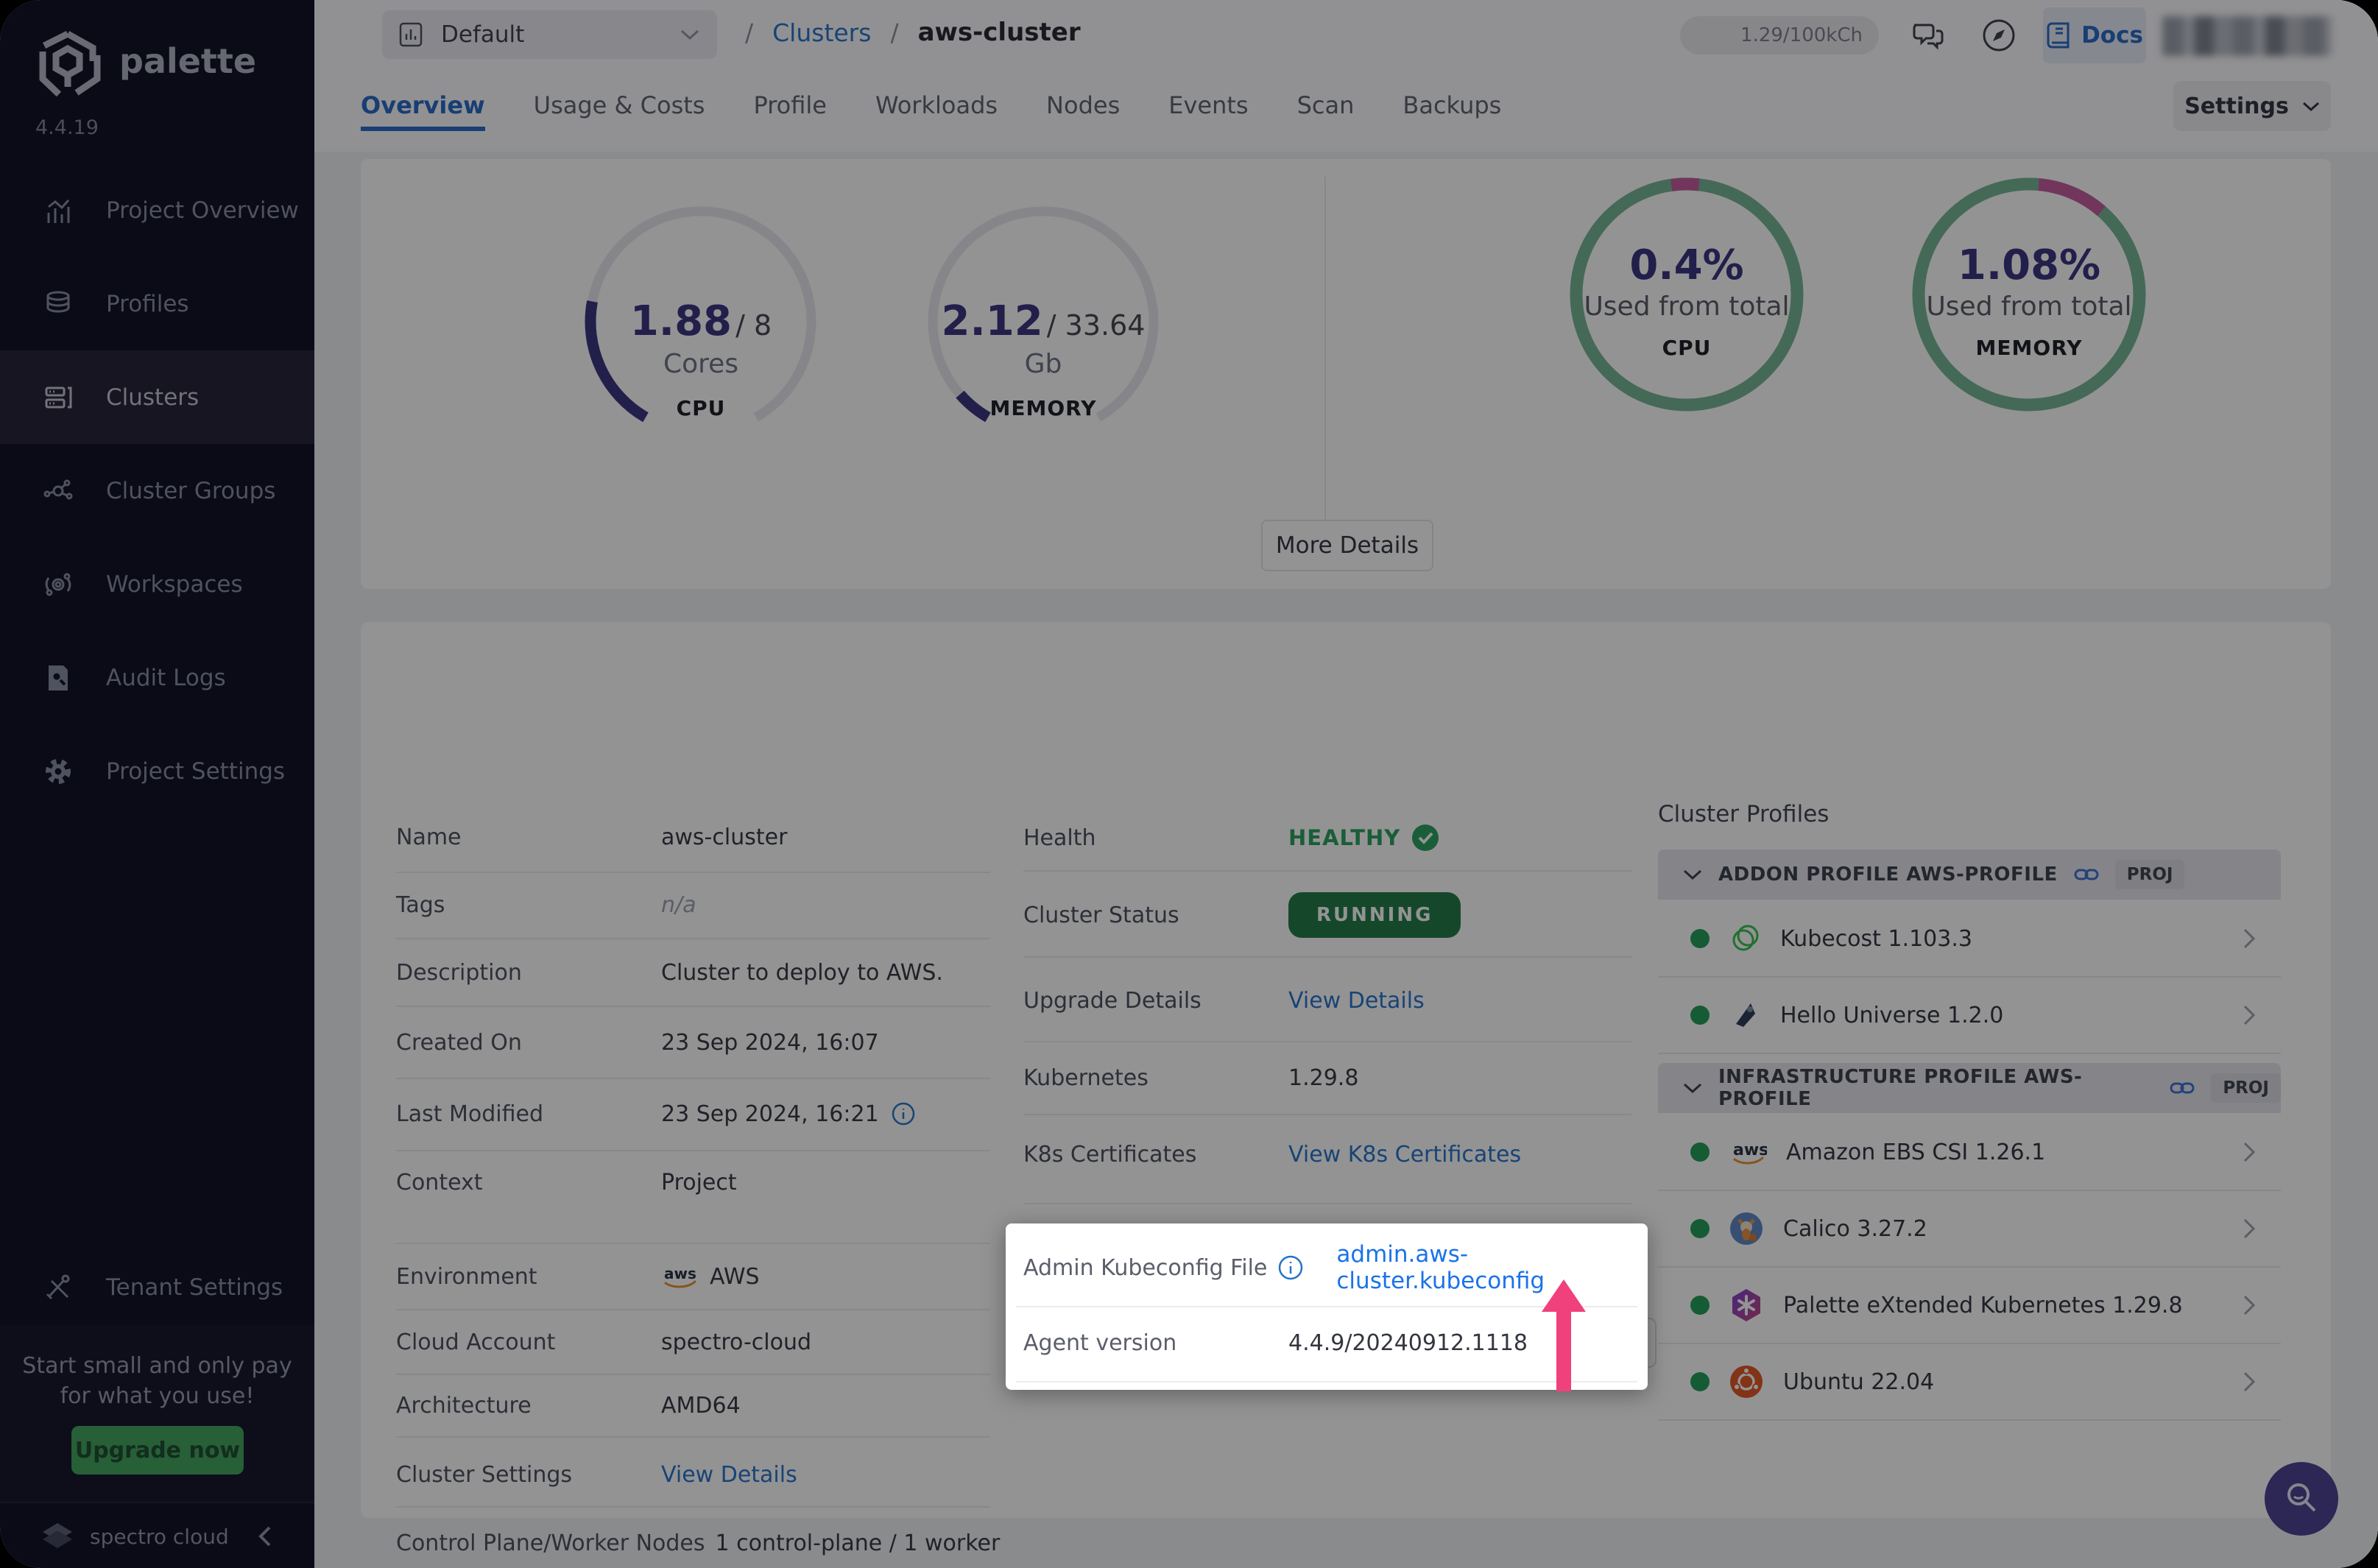  What do you see at coordinates (1564, 1335) in the screenshot?
I see `pointer-arrow` at bounding box center [1564, 1335].